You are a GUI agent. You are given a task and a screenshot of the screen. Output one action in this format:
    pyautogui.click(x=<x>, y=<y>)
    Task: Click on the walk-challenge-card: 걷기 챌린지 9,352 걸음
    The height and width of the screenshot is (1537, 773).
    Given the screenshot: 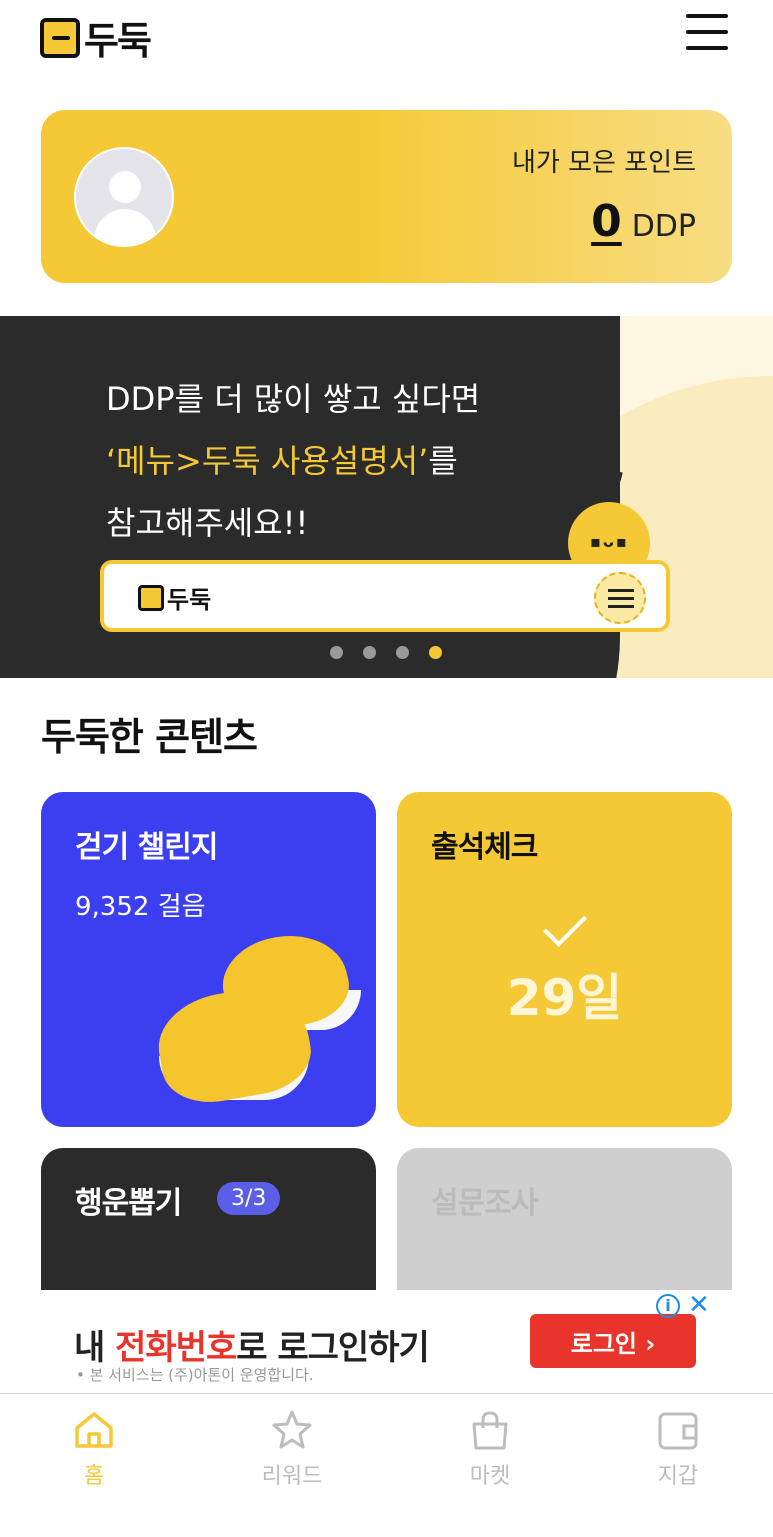 What is the action you would take?
    pyautogui.click(x=208, y=959)
    